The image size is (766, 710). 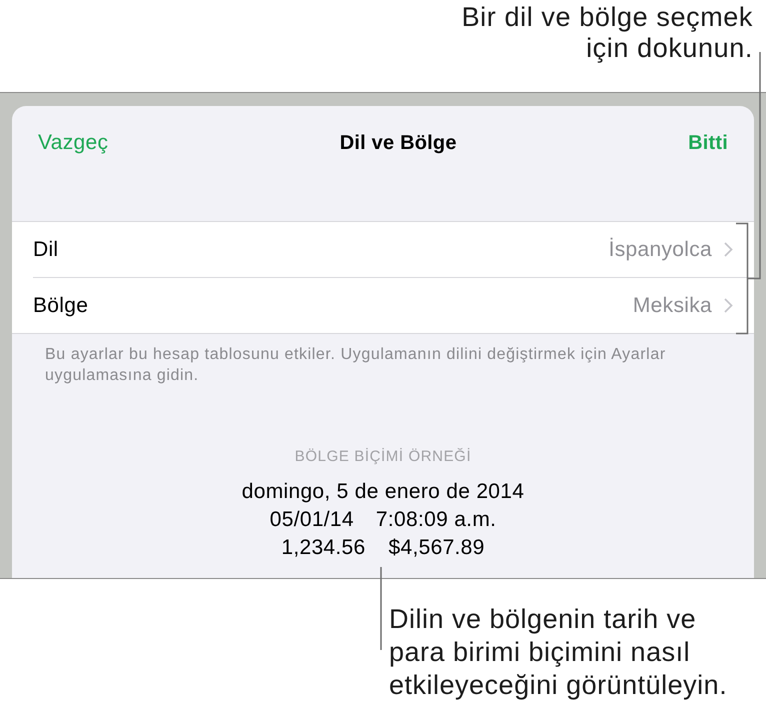 What do you see at coordinates (356, 365) in the screenshot?
I see `footnote-text: Bu ayarlar bu hesap tablosunu etkiler. Uygulamanın dilini değiştirmek için Ayarlar uygulamasına gidin.` at bounding box center [356, 365].